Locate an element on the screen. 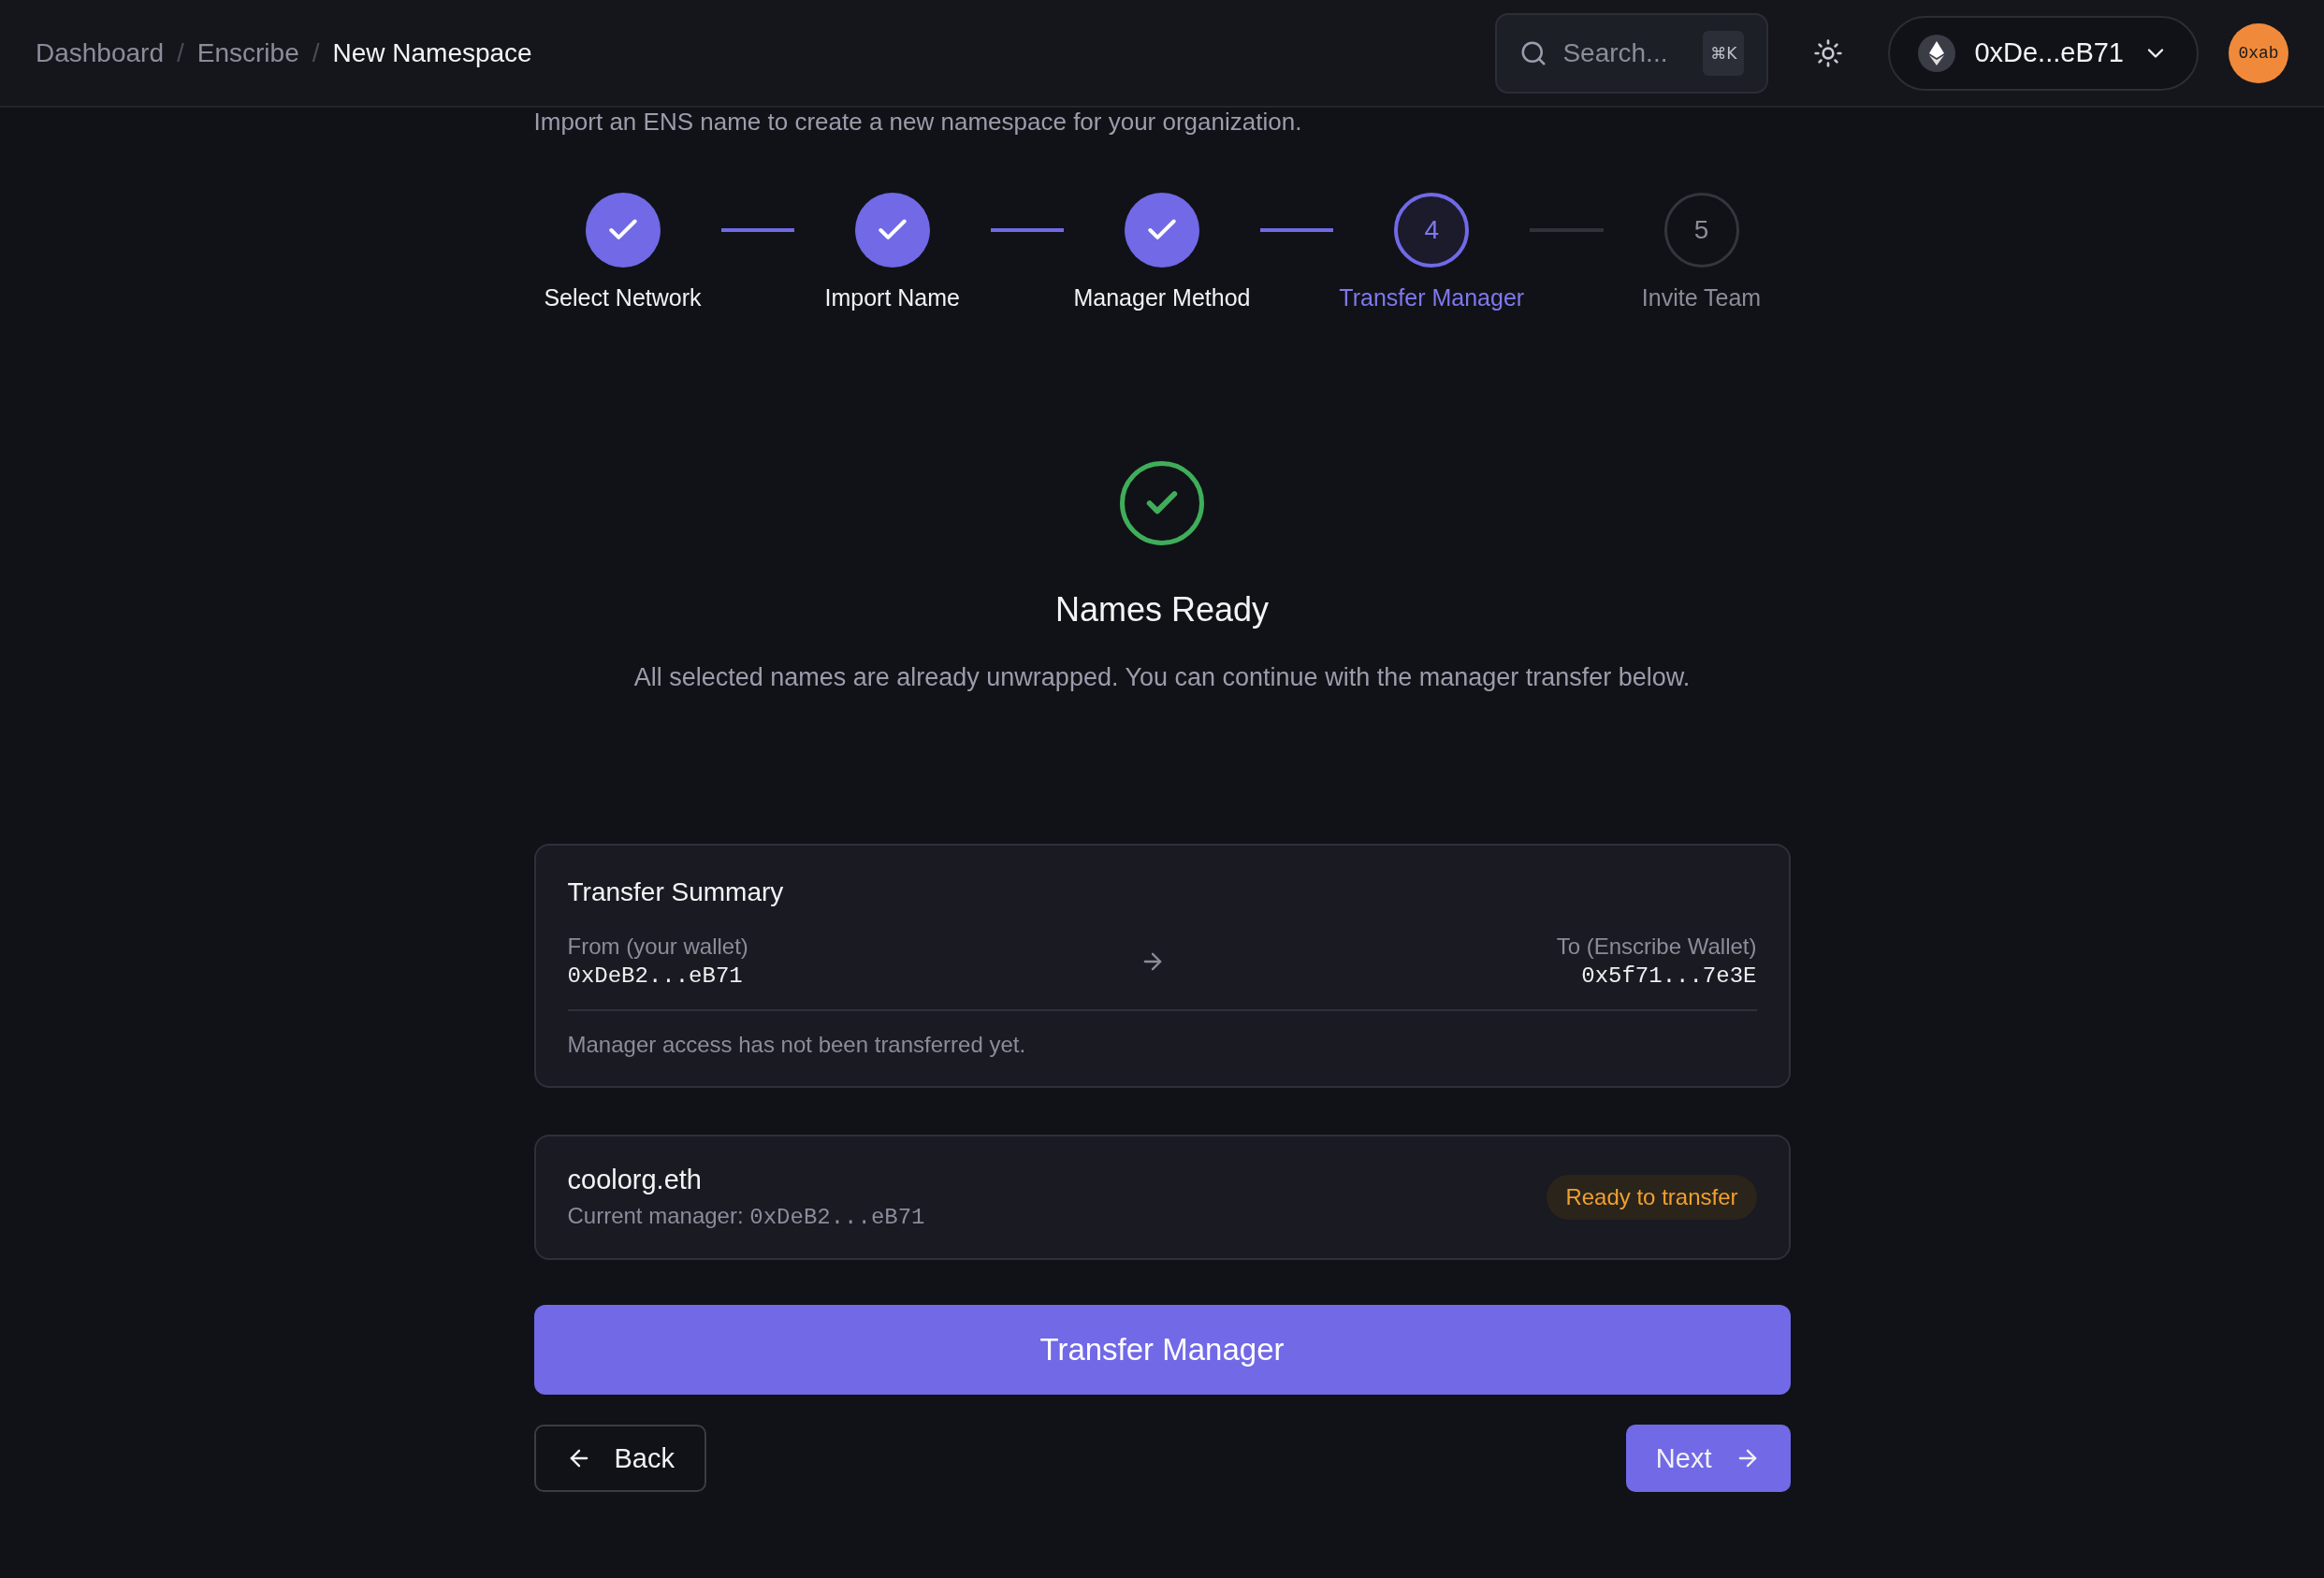 The height and width of the screenshot is (1578, 2324). from-label: From (your wallet) is located at coordinates (657, 947).